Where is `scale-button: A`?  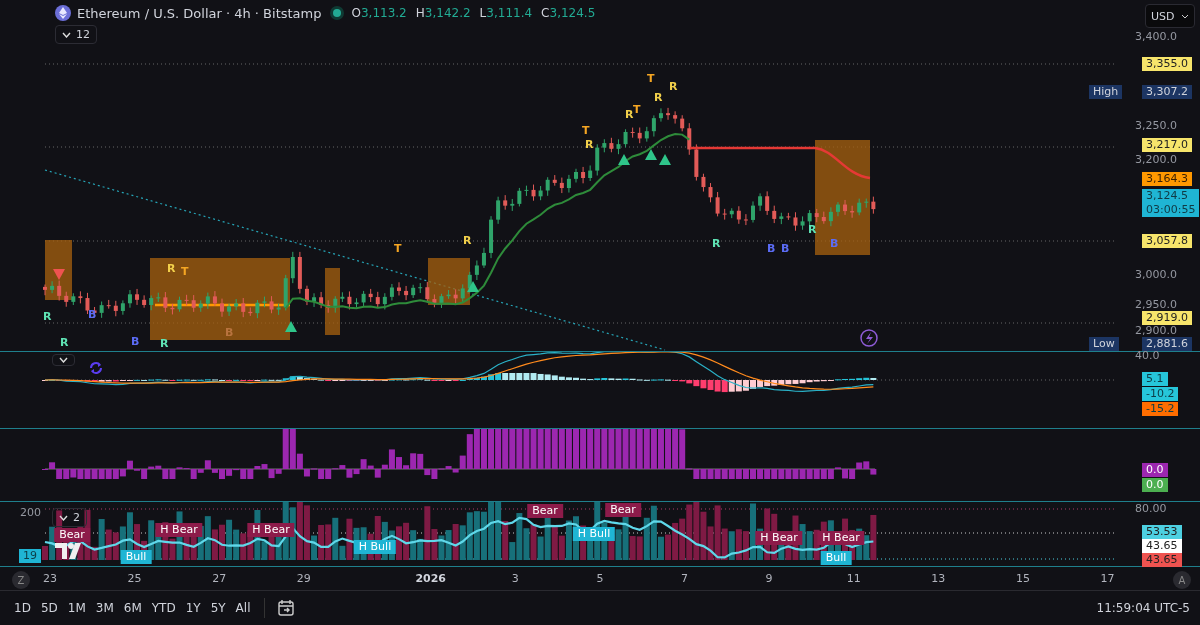 scale-button: A is located at coordinates (1182, 580).